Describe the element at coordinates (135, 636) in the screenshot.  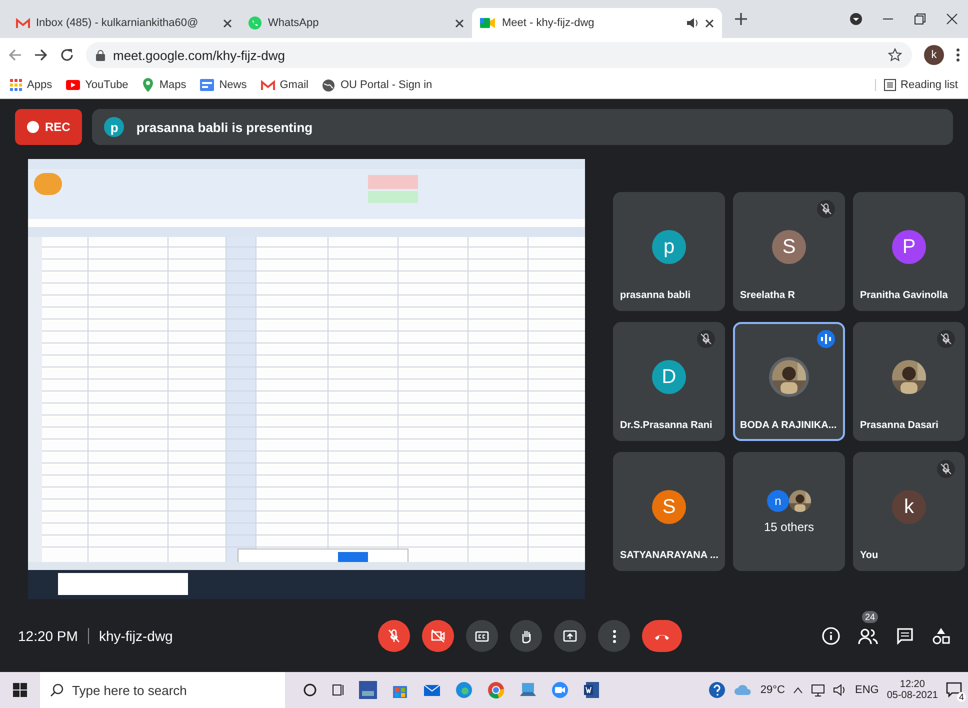
I see `meeting-code: khy-fijz-dwg` at that location.